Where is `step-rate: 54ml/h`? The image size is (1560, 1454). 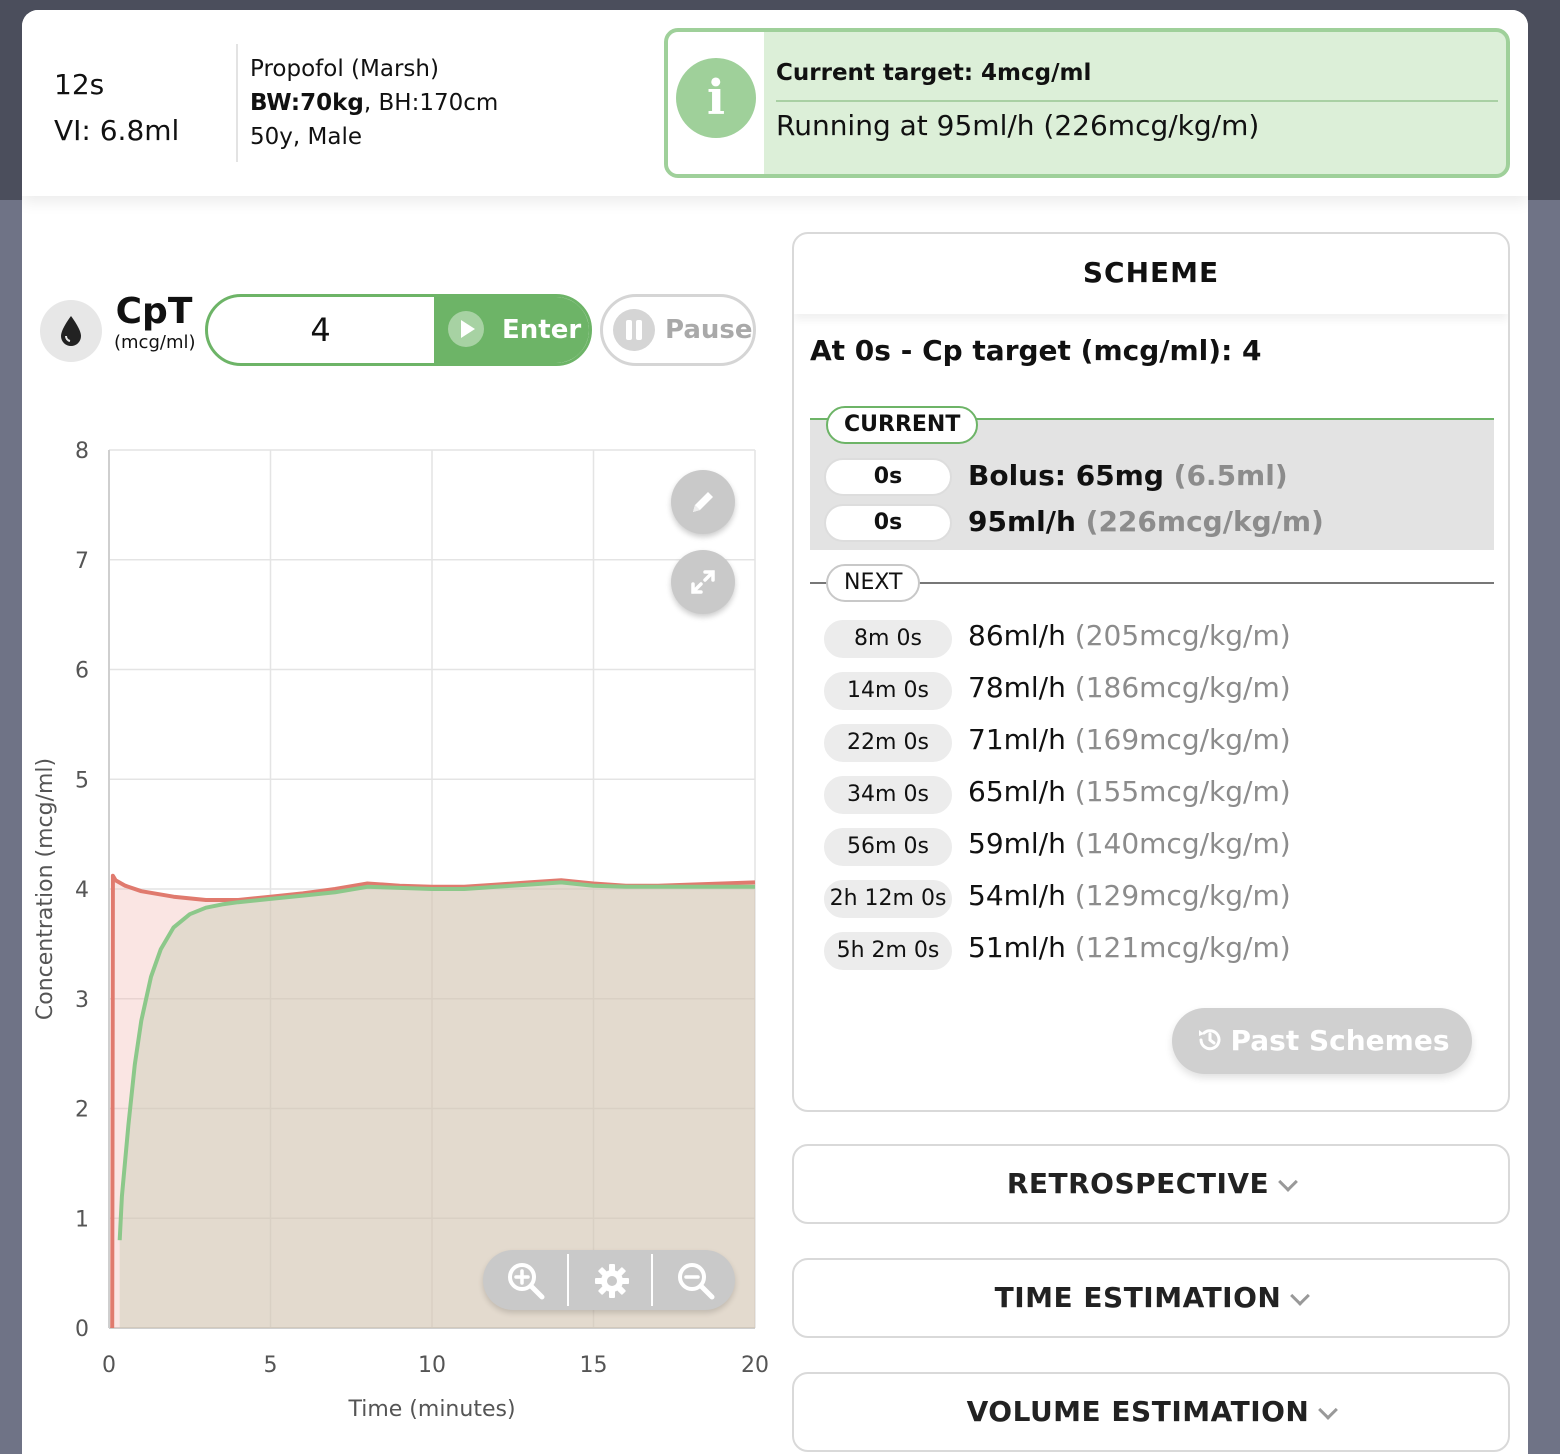 step-rate: 54ml/h is located at coordinates (1017, 895).